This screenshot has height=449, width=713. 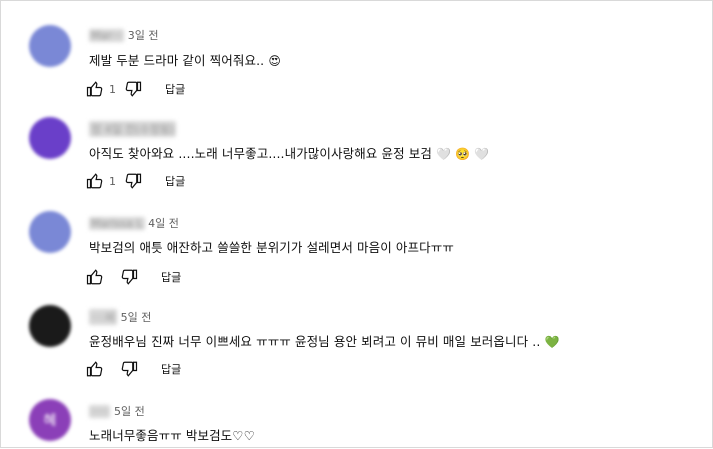 I want to click on comment-text: 제발 두분 드라마 같이 찍어줘요.. 😍, so click(x=185, y=59).